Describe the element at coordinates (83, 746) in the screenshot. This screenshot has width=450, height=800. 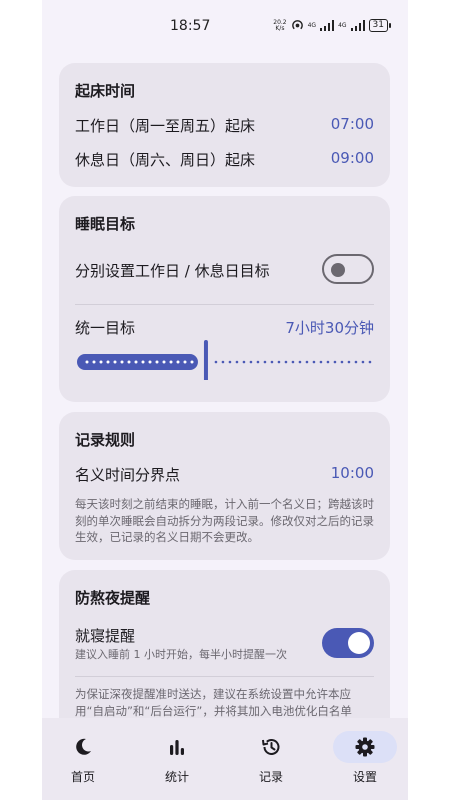
I see `moon-icon` at that location.